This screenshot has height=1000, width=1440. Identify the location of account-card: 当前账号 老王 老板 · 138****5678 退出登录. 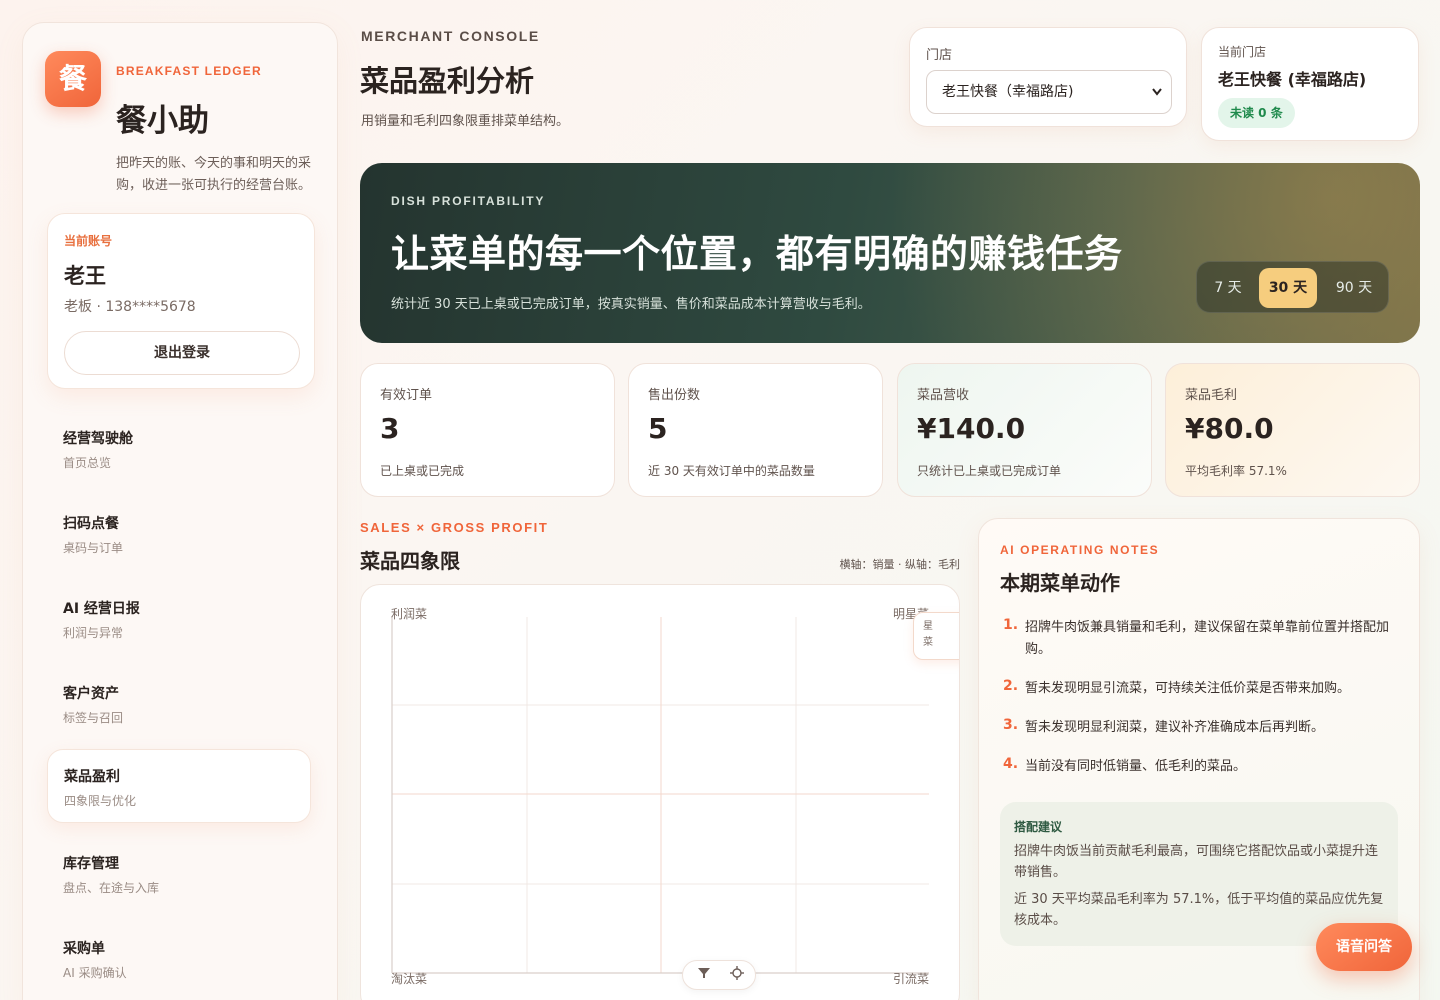
(181, 301).